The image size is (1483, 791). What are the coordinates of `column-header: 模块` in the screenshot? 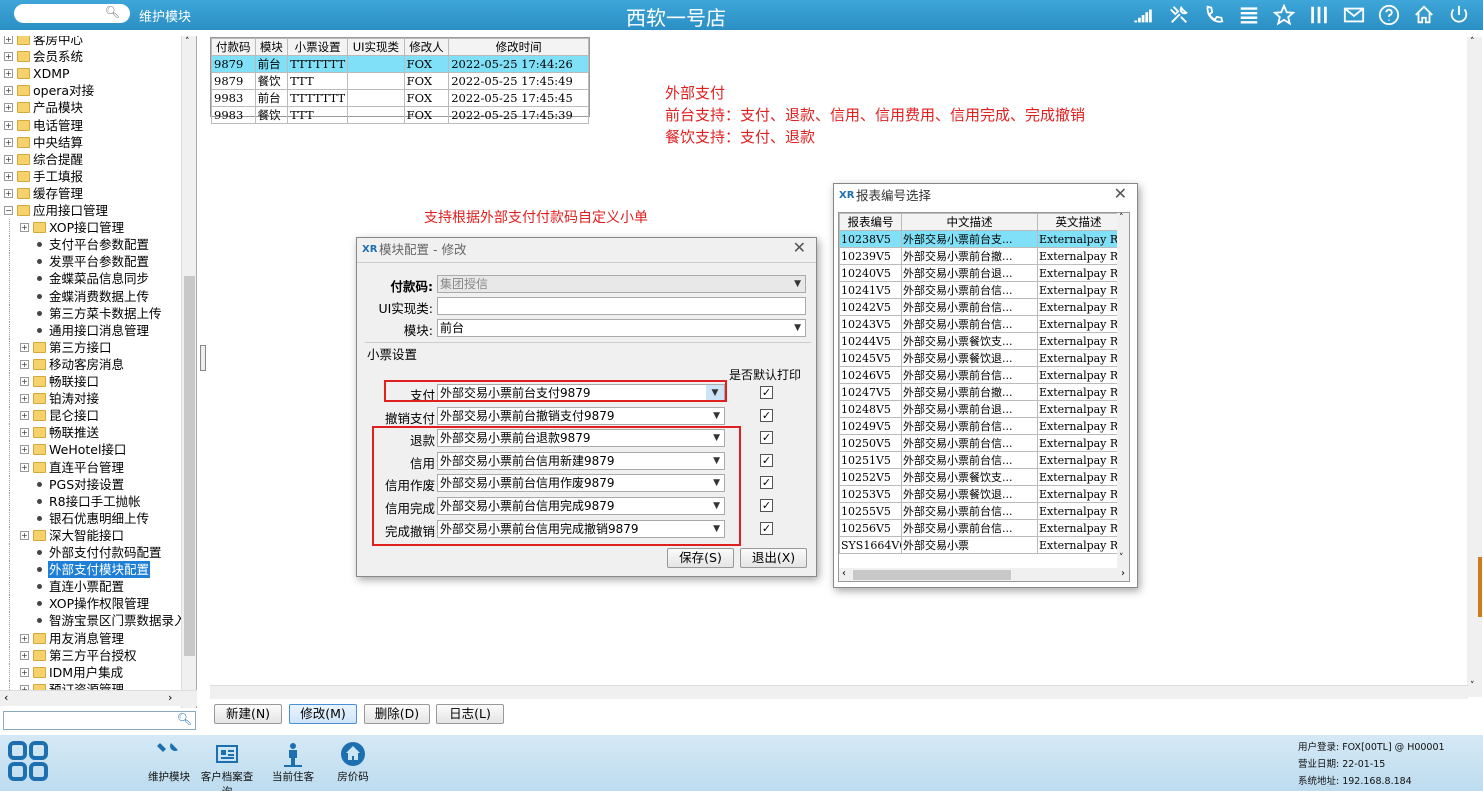 It's located at (271, 47).